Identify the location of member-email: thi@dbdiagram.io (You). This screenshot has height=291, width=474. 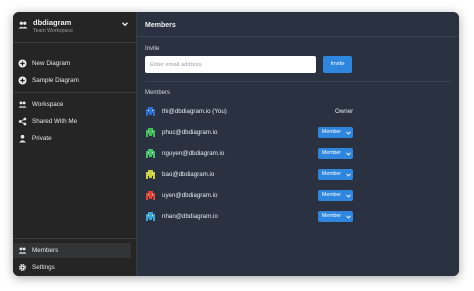
(194, 111).